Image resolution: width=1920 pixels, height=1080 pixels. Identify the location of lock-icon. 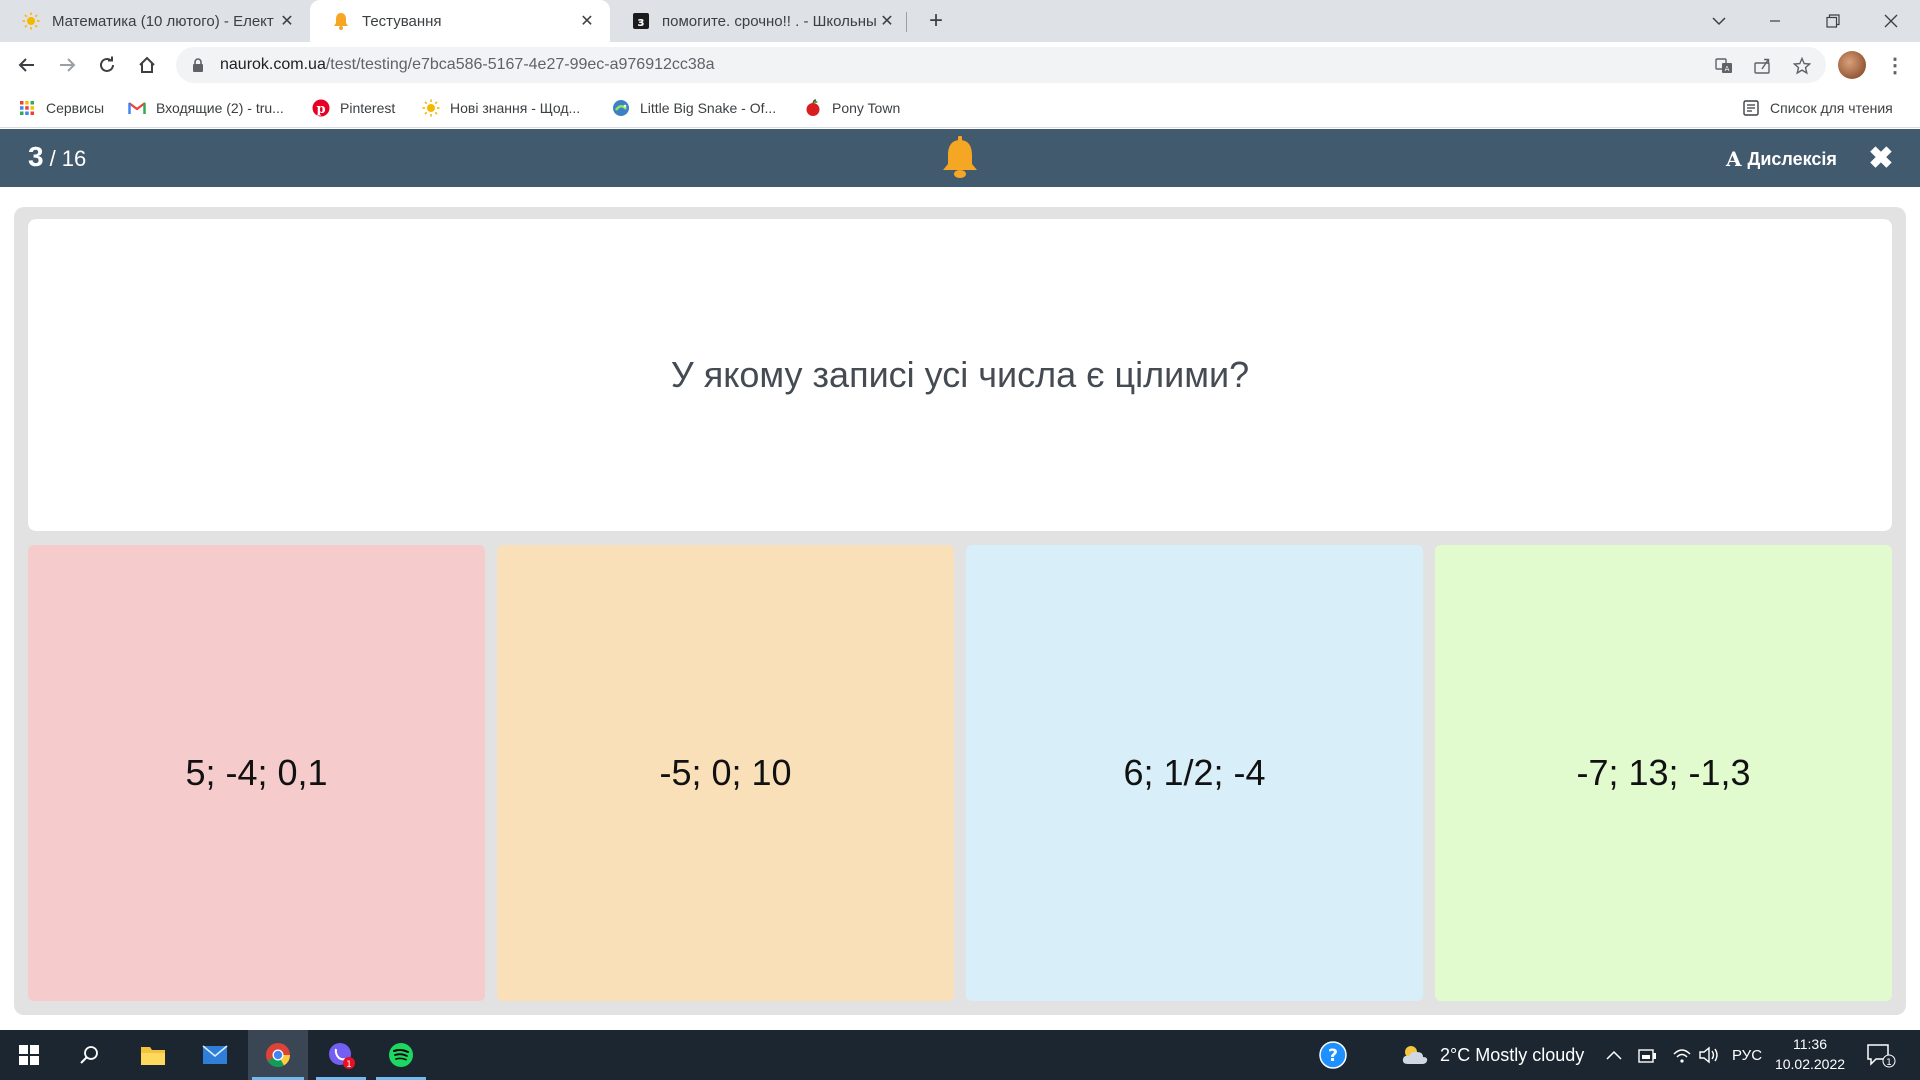
(199, 65).